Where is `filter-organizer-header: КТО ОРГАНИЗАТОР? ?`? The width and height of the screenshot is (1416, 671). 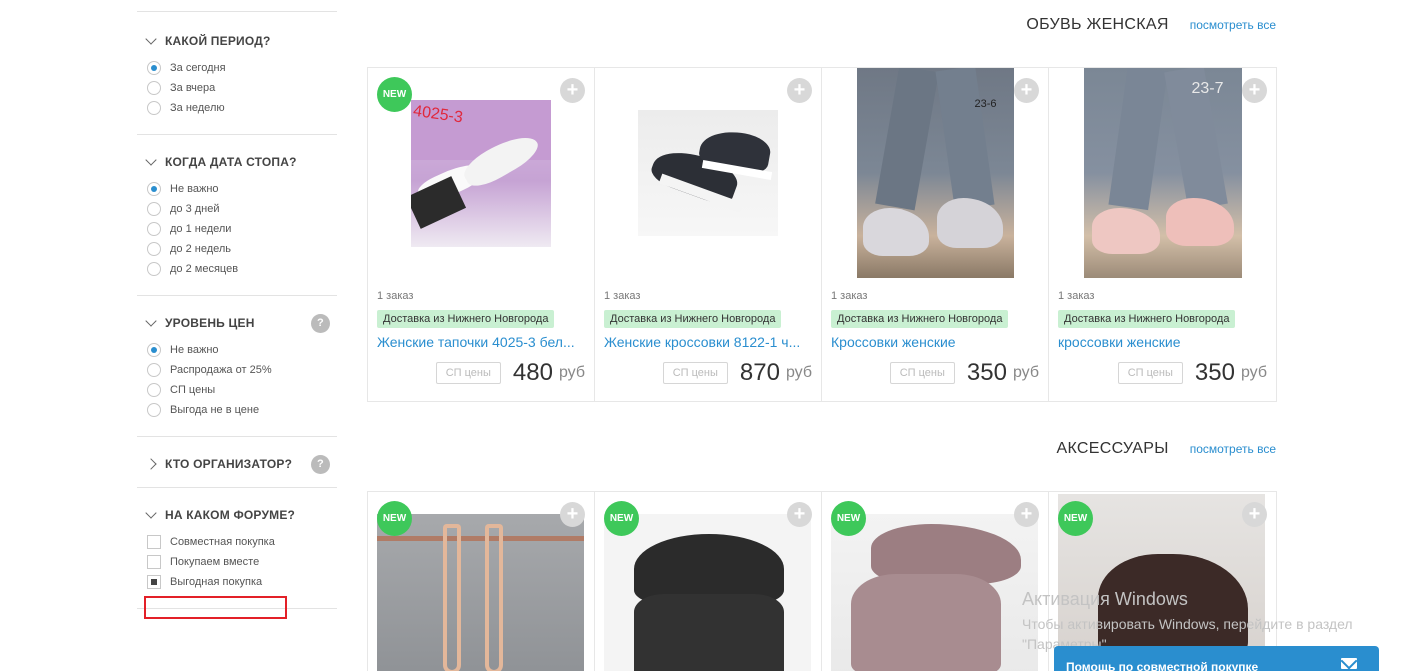
filter-organizer-header: КТО ОРГАНИЗАТОР? ? is located at coordinates (241, 464).